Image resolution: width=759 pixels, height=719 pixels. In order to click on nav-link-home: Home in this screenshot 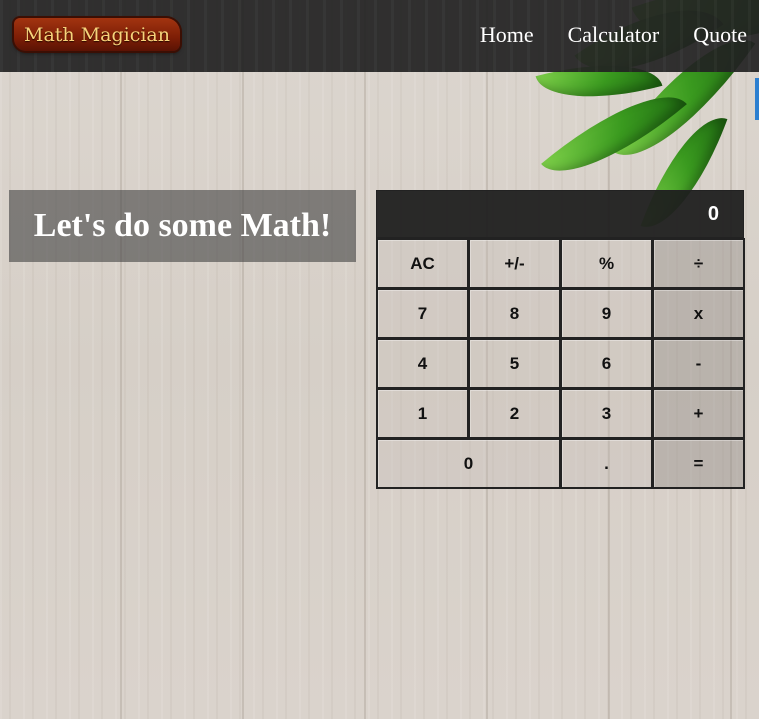, I will do `click(507, 35)`.